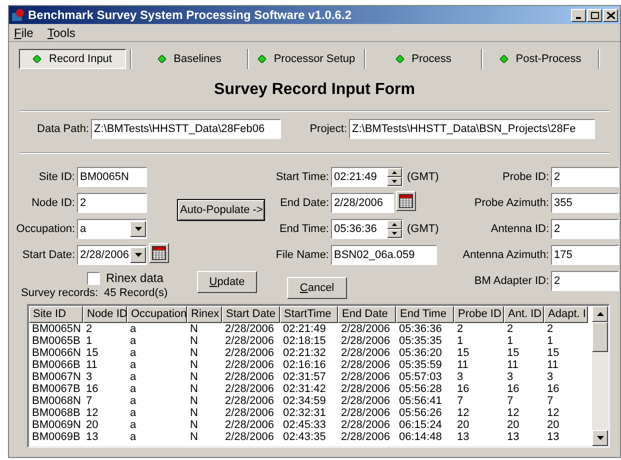 The width and height of the screenshot is (621, 460). What do you see at coordinates (610, 15) in the screenshot?
I see `close-button` at bounding box center [610, 15].